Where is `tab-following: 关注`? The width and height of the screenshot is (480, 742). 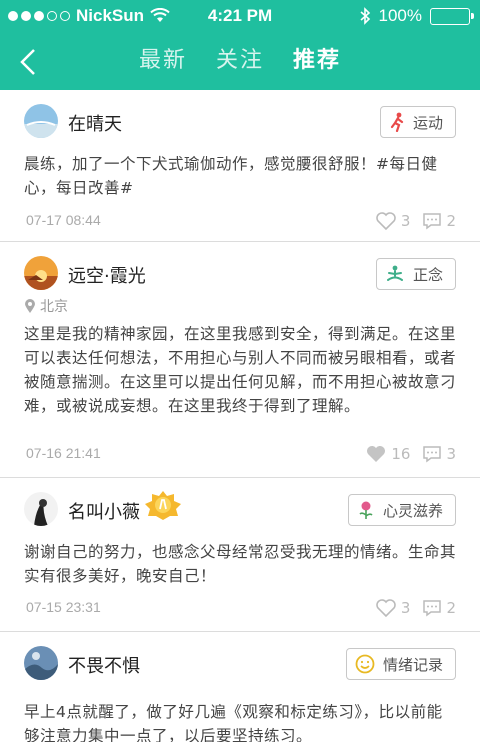
tab-following: 关注 is located at coordinates (240, 58).